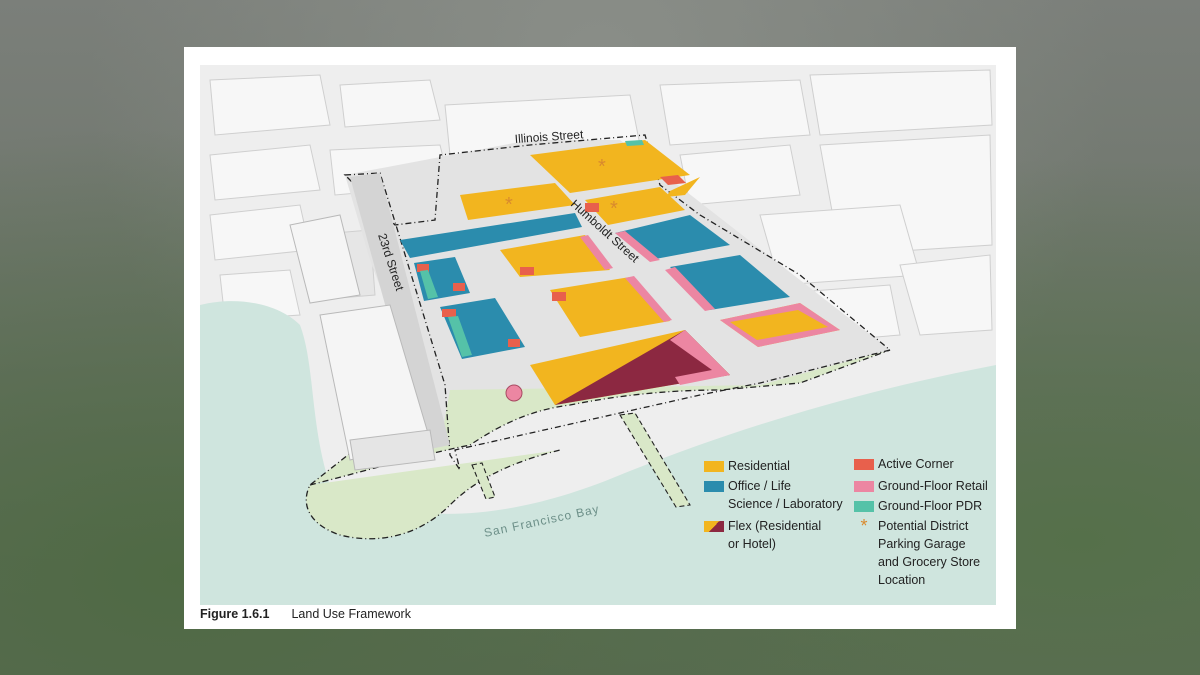  Describe the element at coordinates (514, 393) in the screenshot. I see `plaza-marker` at that location.